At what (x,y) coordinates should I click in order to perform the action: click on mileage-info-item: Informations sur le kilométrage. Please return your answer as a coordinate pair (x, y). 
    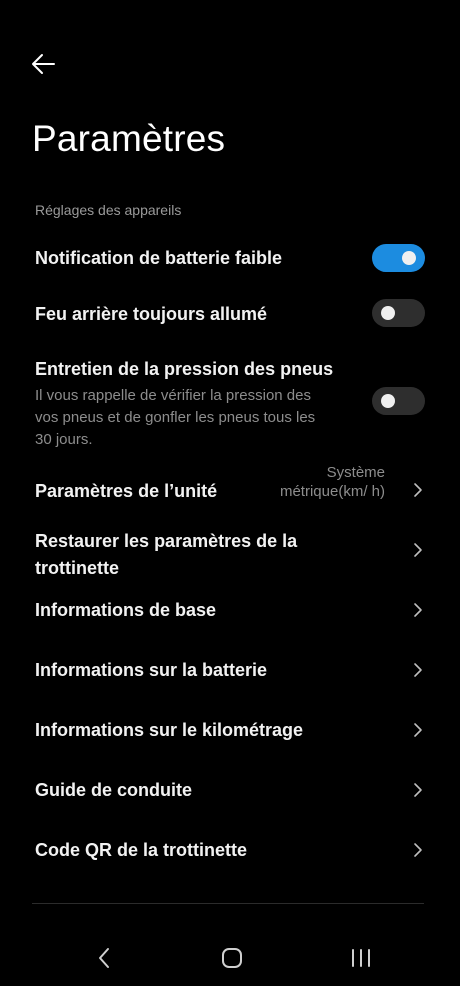
    Looking at the image, I should click on (169, 730).